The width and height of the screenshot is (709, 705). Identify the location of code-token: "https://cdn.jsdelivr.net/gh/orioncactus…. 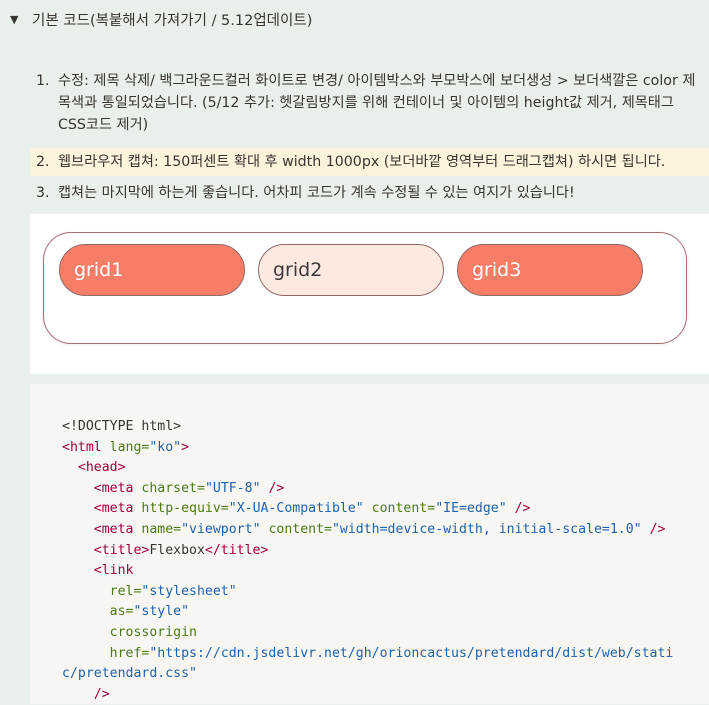
(411, 653).